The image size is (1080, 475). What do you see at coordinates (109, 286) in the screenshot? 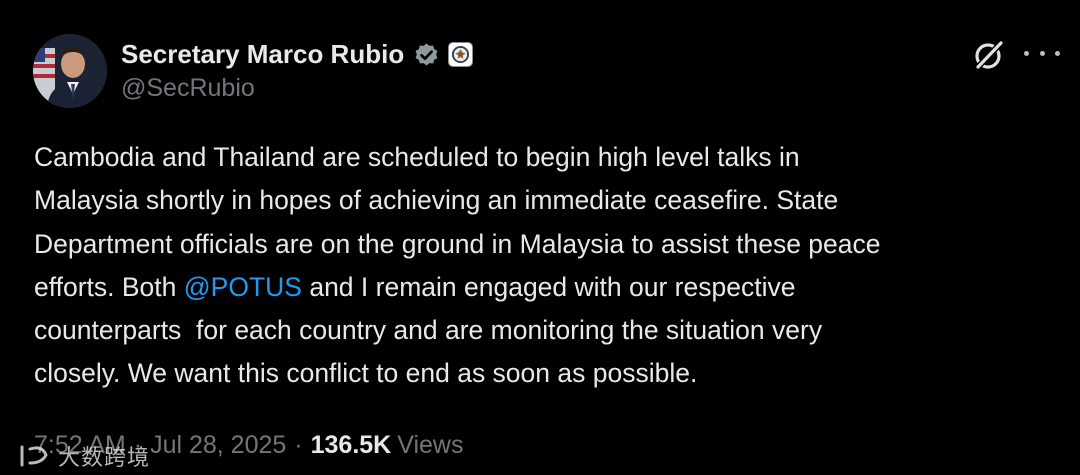
I see `tweet-text-segment: efforts. Both` at bounding box center [109, 286].